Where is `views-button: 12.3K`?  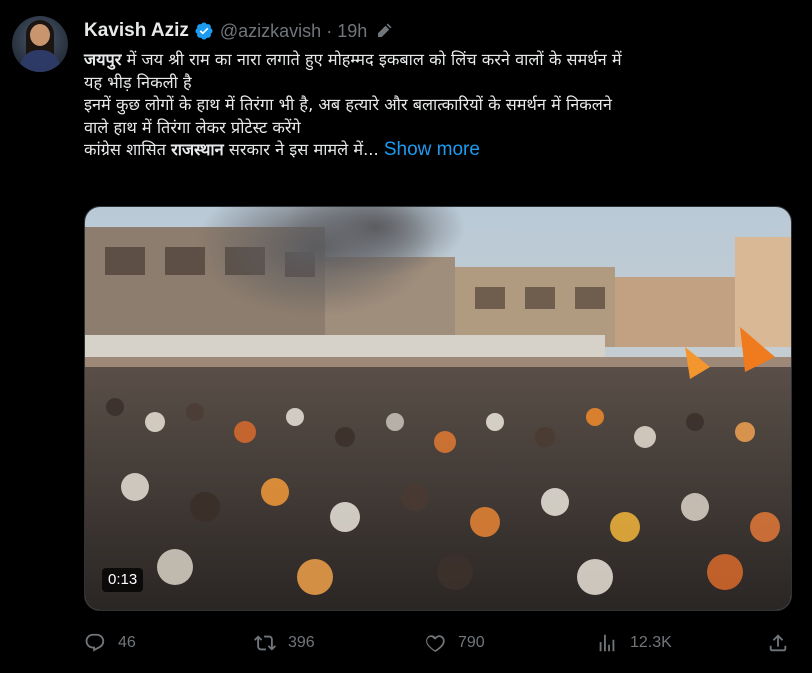 views-button: 12.3K is located at coordinates (634, 643).